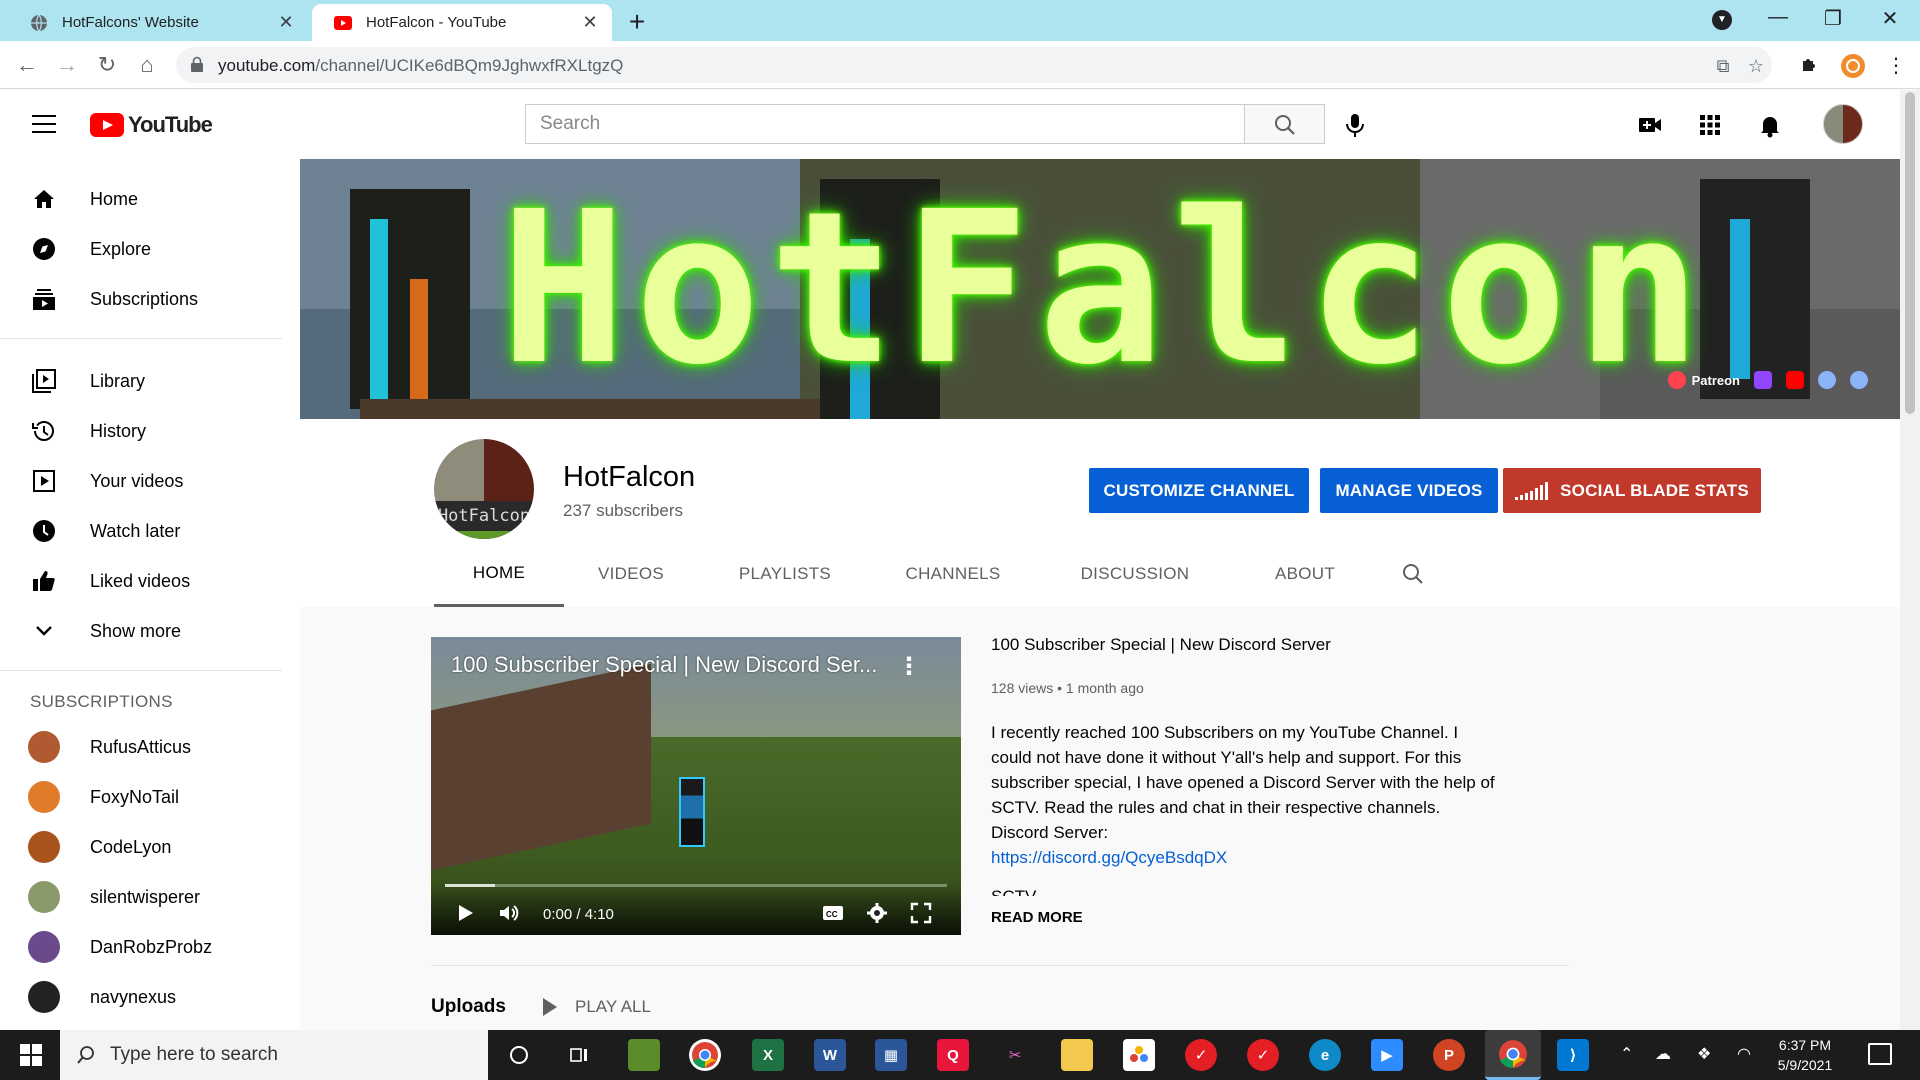  I want to click on uploads-heading: Uploads, so click(468, 1007).